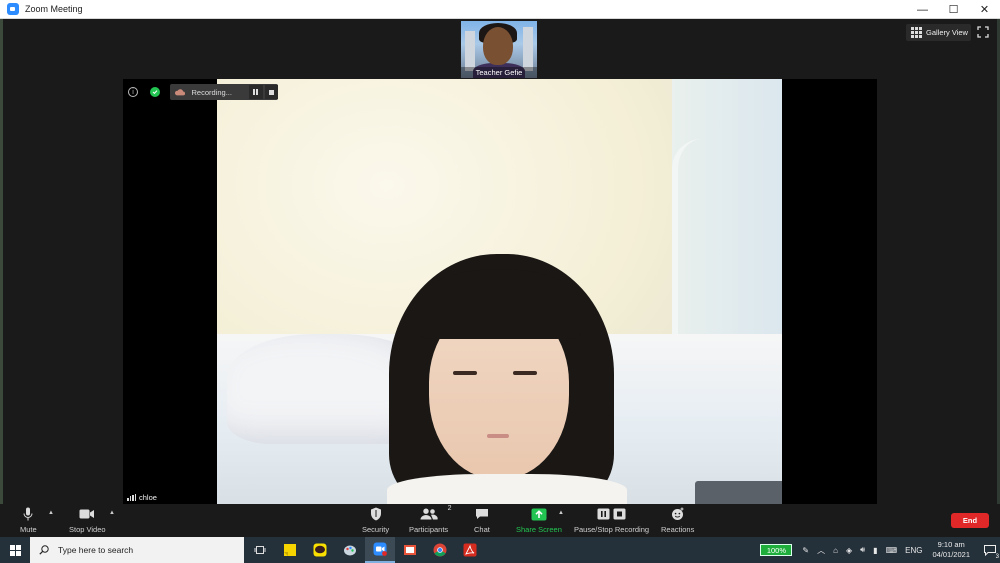 This screenshot has width=1000, height=563. I want to click on stop-video-label: Stop Video, so click(87, 529).